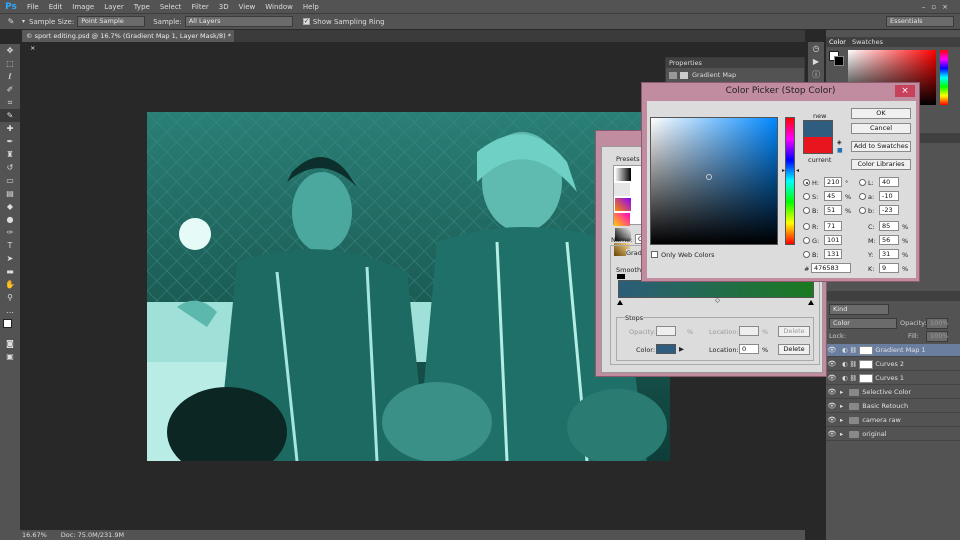 The image size is (960, 540). I want to click on preset-swatch, so click(623, 204).